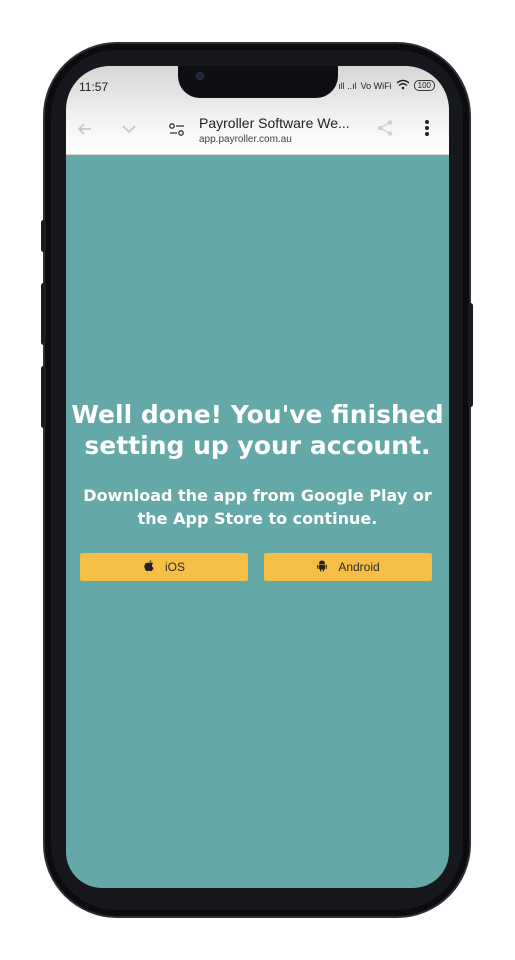  I want to click on chevron-down-icon, so click(129, 131).